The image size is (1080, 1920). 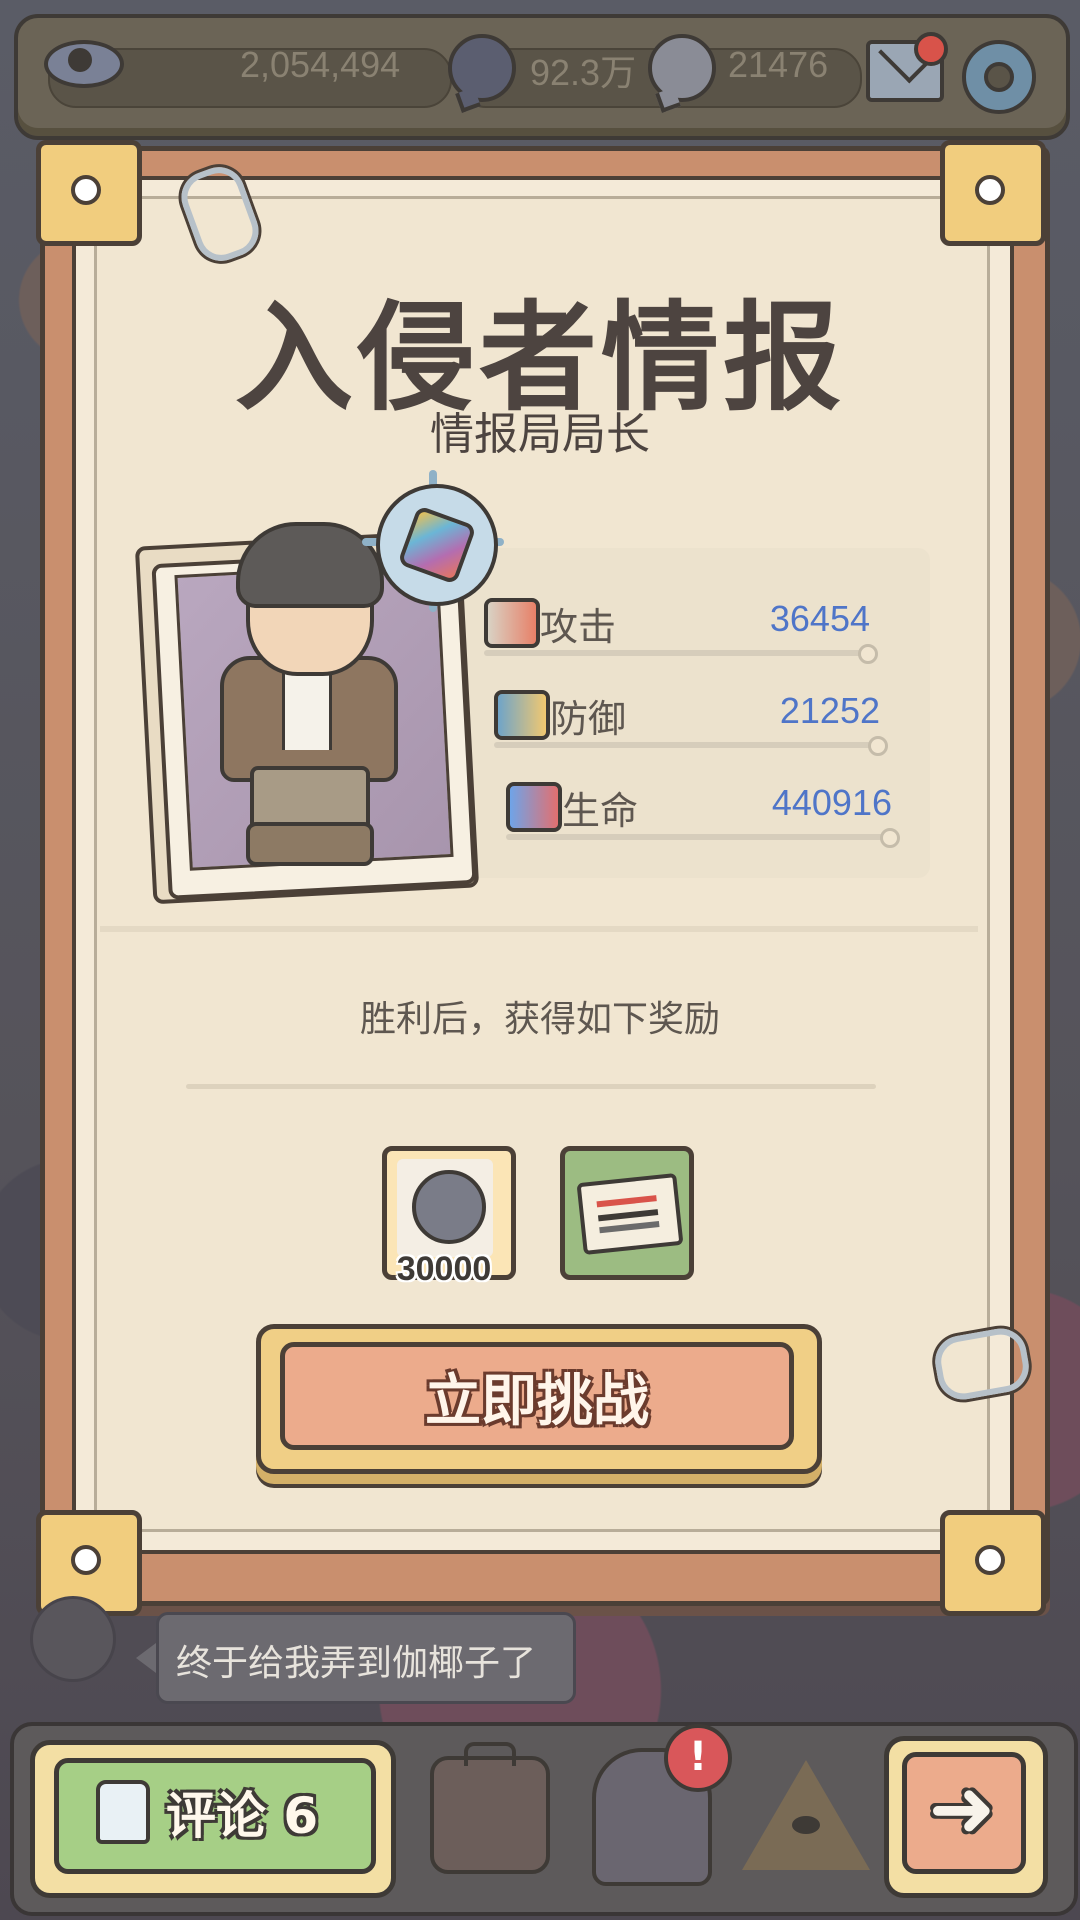 I want to click on dark-coin-count: 92.3万, so click(x=583, y=72).